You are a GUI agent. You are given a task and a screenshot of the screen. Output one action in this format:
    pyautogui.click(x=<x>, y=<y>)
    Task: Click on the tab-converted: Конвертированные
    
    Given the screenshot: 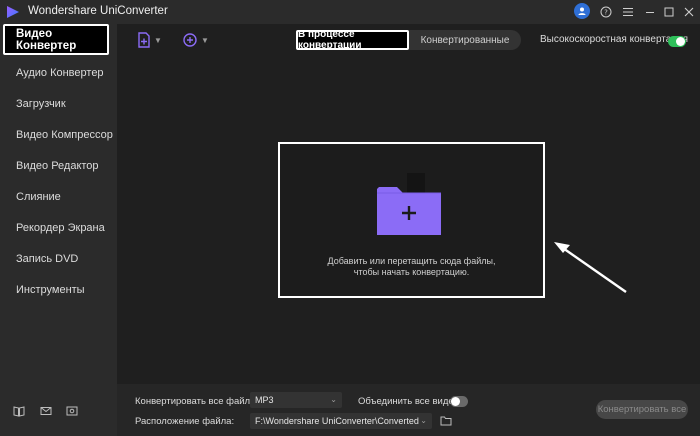 What is the action you would take?
    pyautogui.click(x=465, y=40)
    